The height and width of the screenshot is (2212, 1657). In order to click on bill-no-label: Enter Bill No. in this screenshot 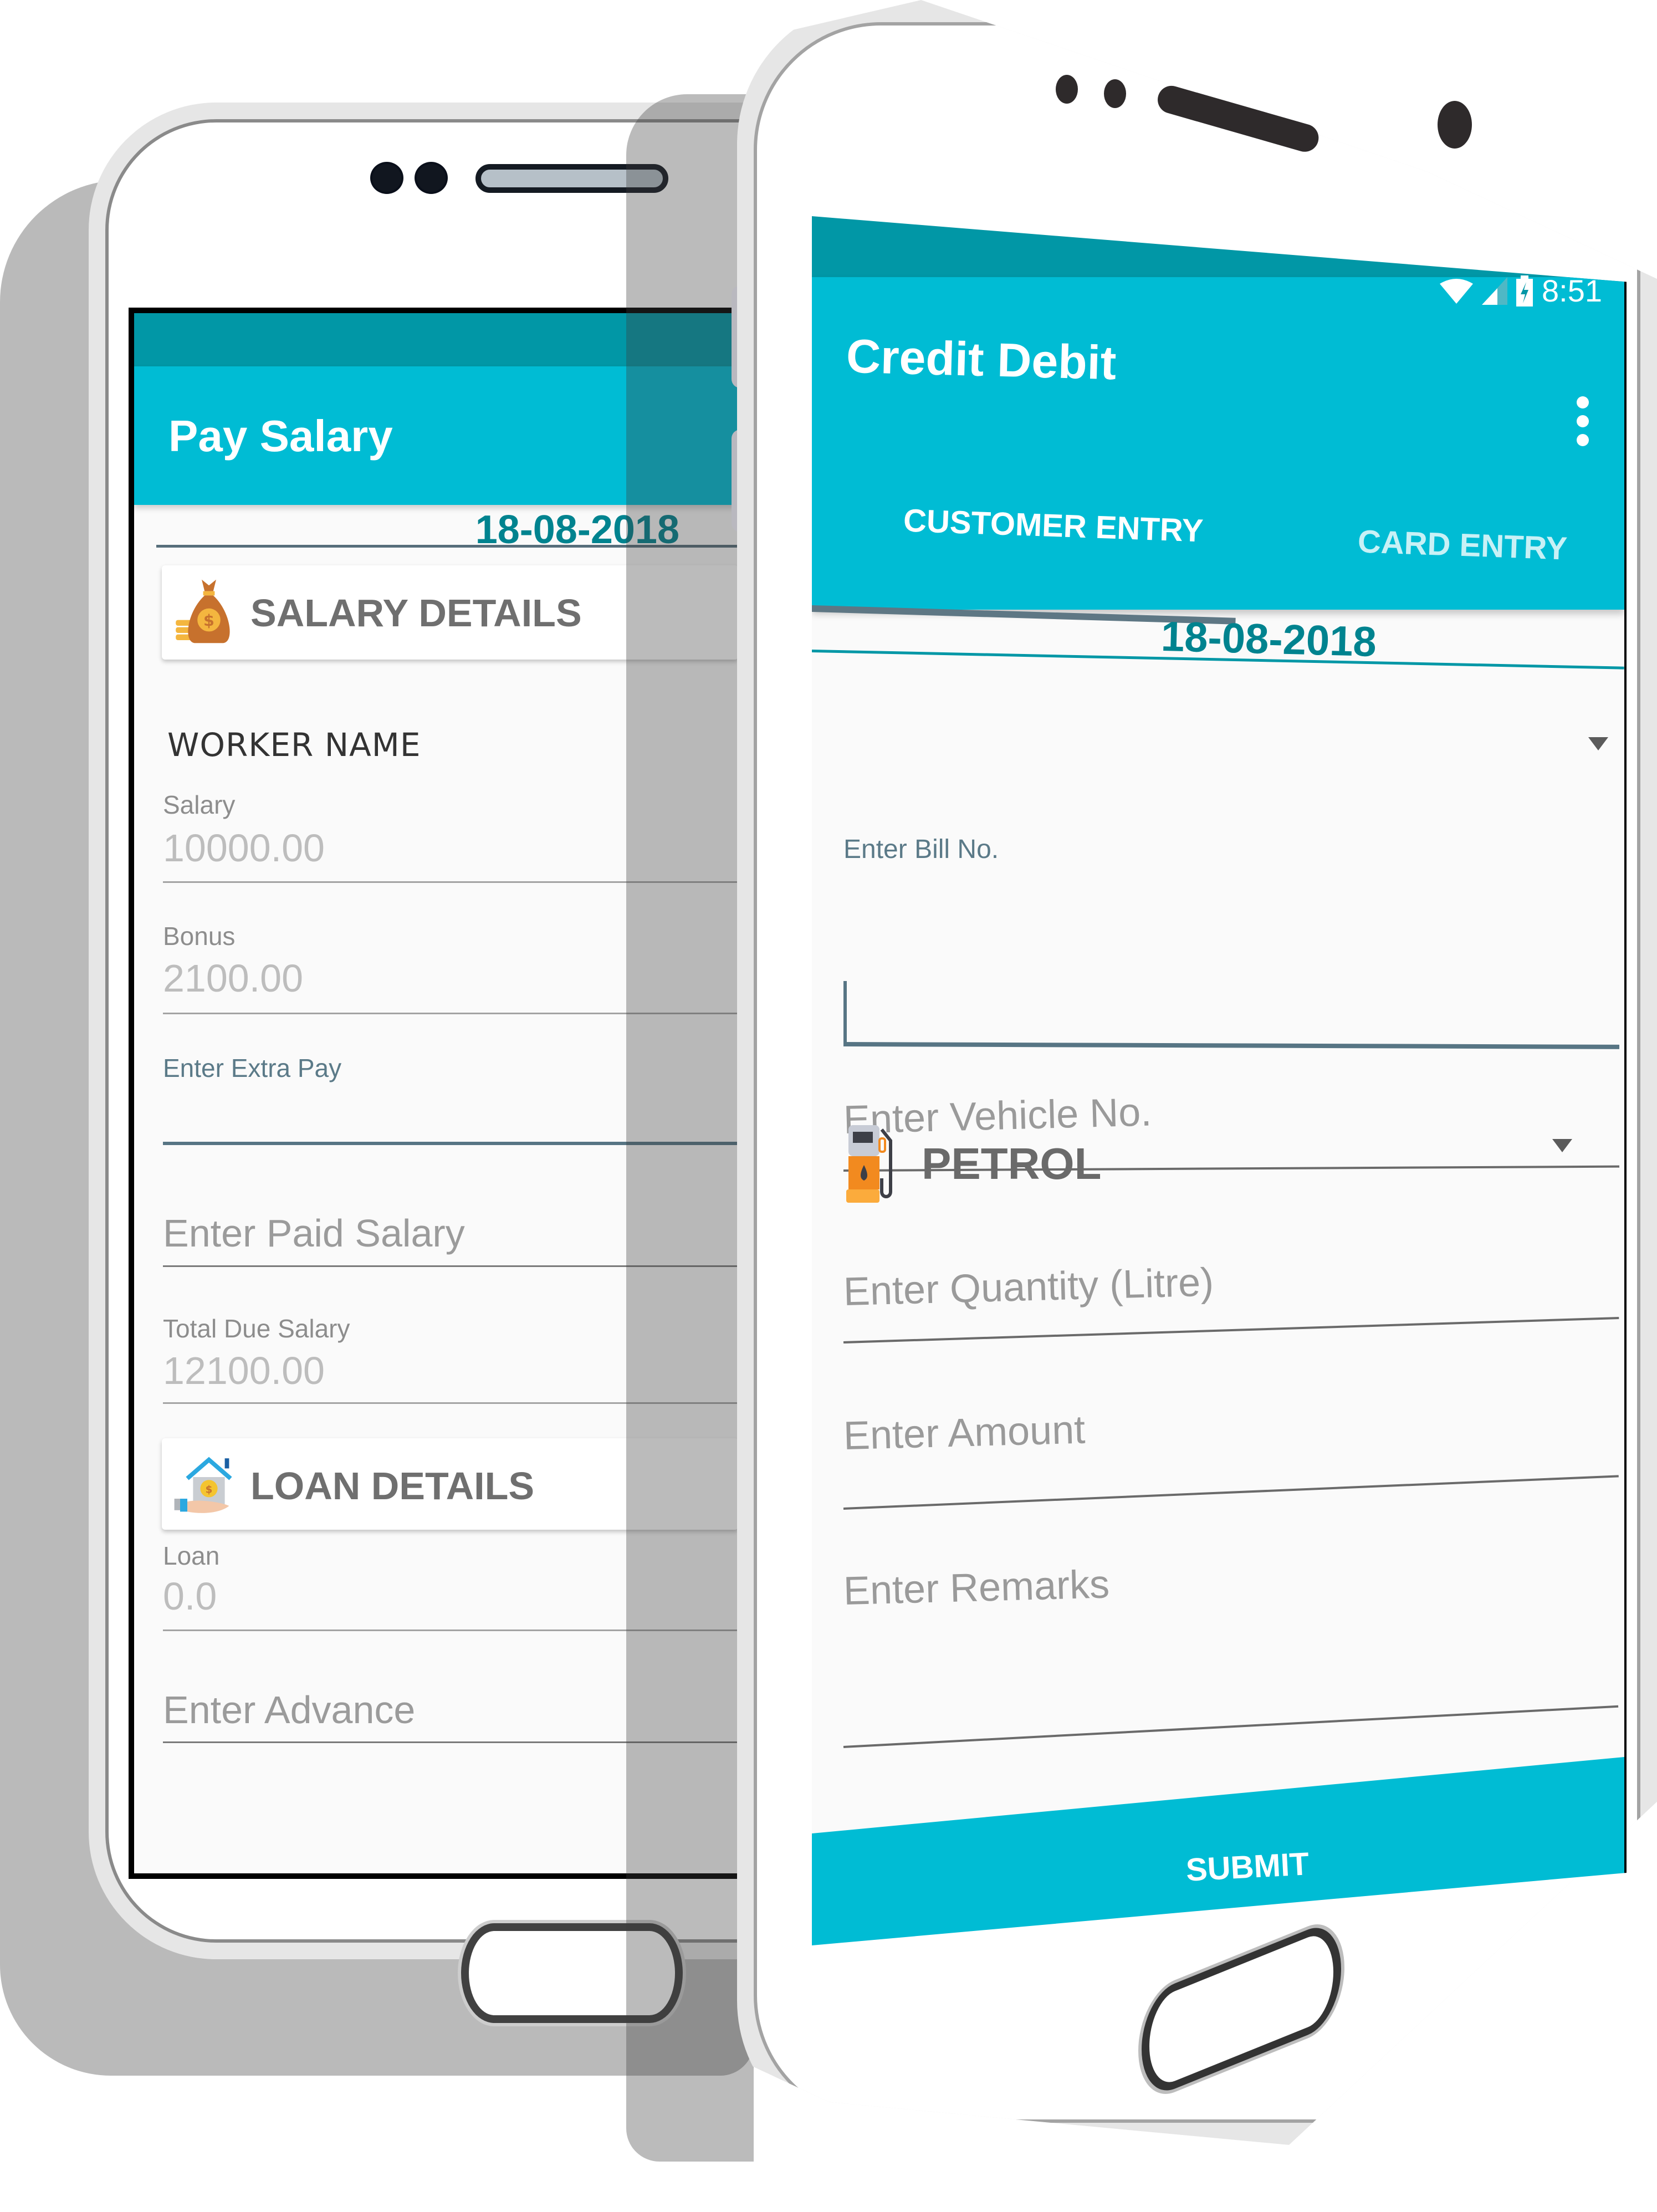, I will do `click(921, 849)`.